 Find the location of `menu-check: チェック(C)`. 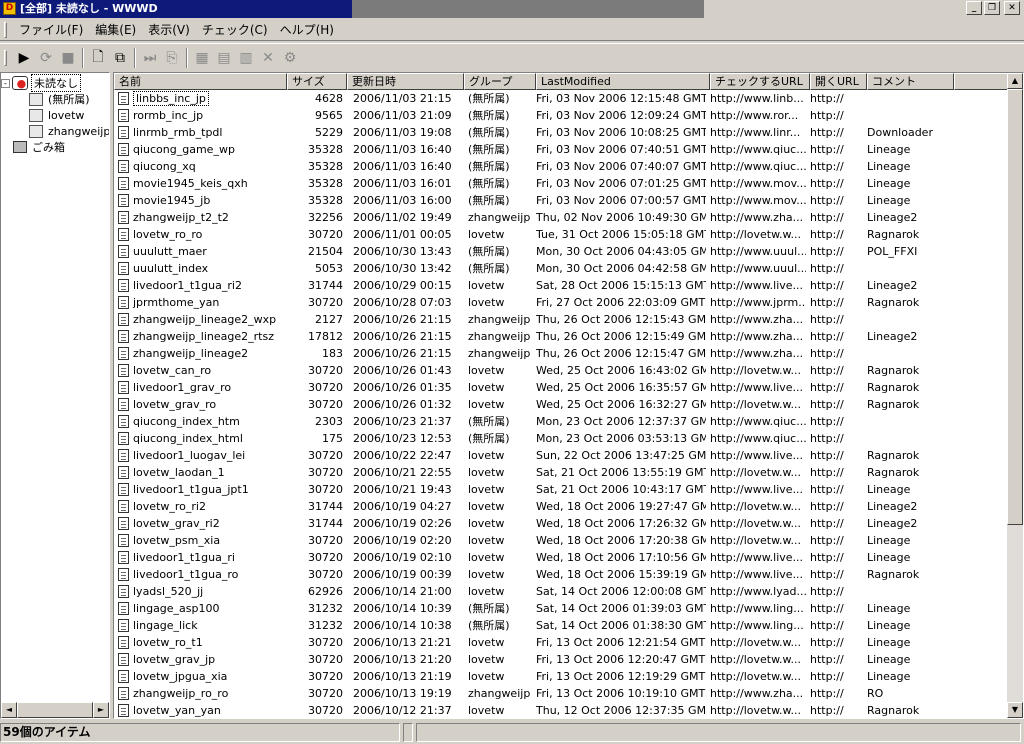

menu-check: チェック(C) is located at coordinates (235, 29).